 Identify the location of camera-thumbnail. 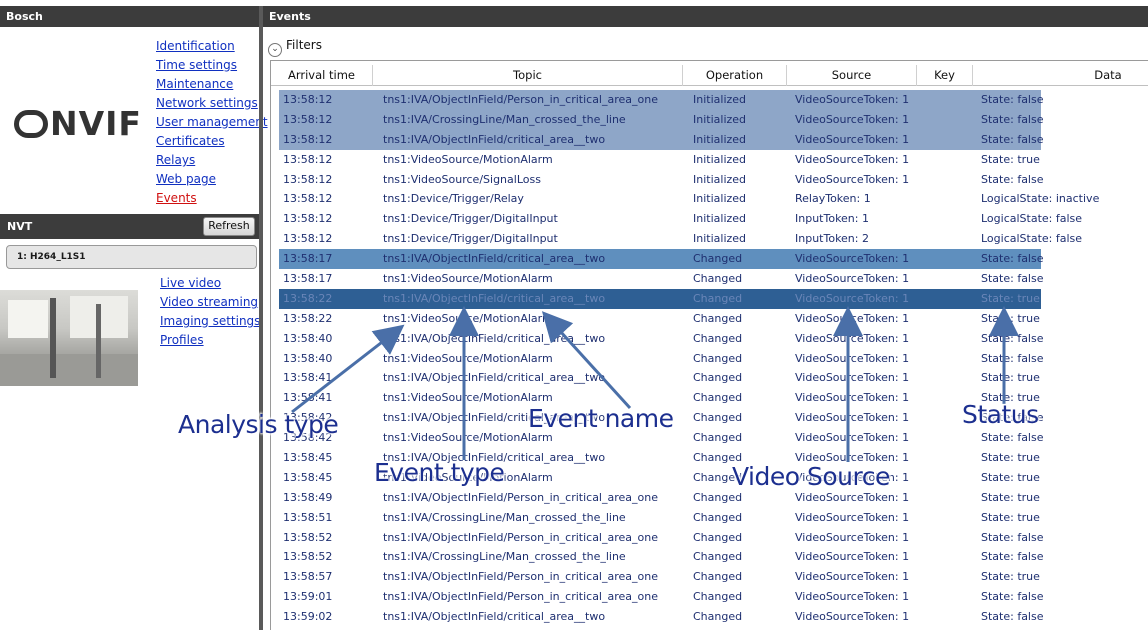
(69, 338).